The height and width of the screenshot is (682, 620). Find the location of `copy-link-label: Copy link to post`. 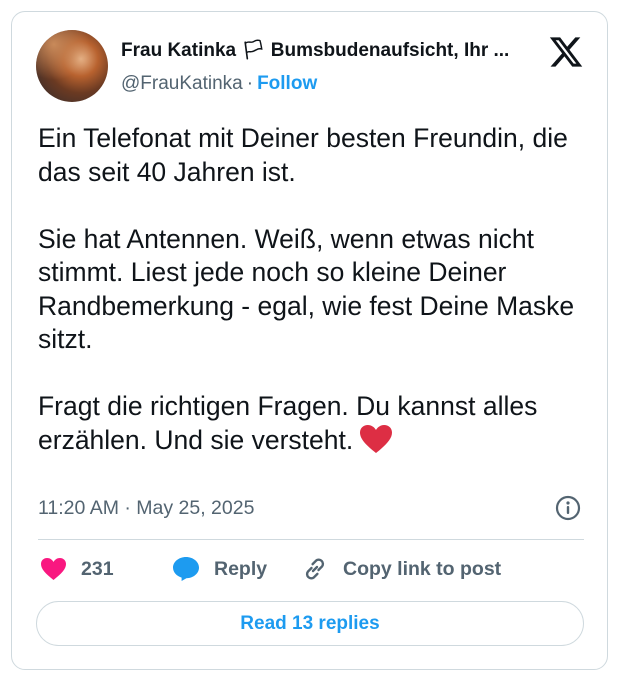

copy-link-label: Copy link to post is located at coordinates (422, 568).